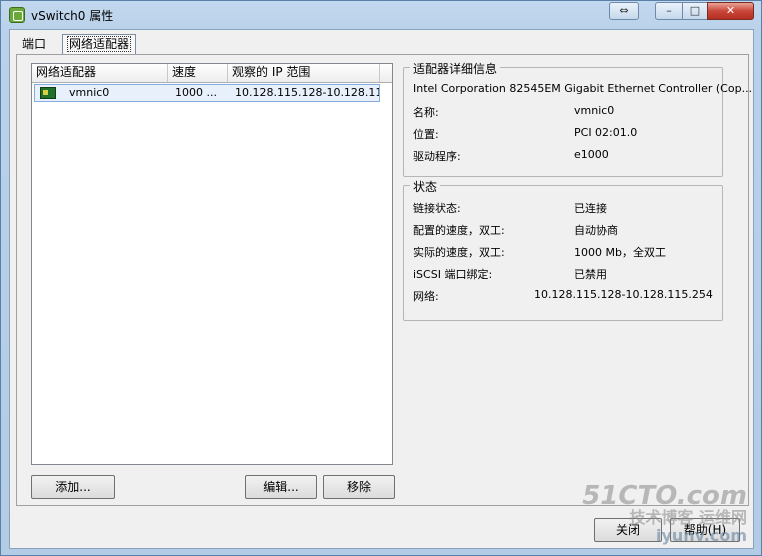 This screenshot has height=556, width=762. Describe the element at coordinates (590, 208) in the screenshot. I see `link-status-value: 已连接` at that location.